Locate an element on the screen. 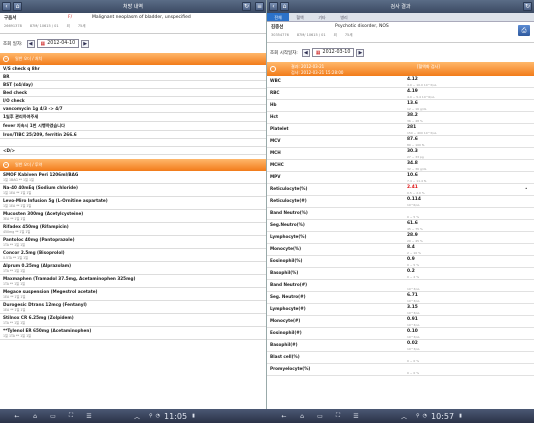 The image size is (534, 423). lab-result-row: Seg.Neutro(%) 61.6 45 ~ 75 % is located at coordinates (400, 226).